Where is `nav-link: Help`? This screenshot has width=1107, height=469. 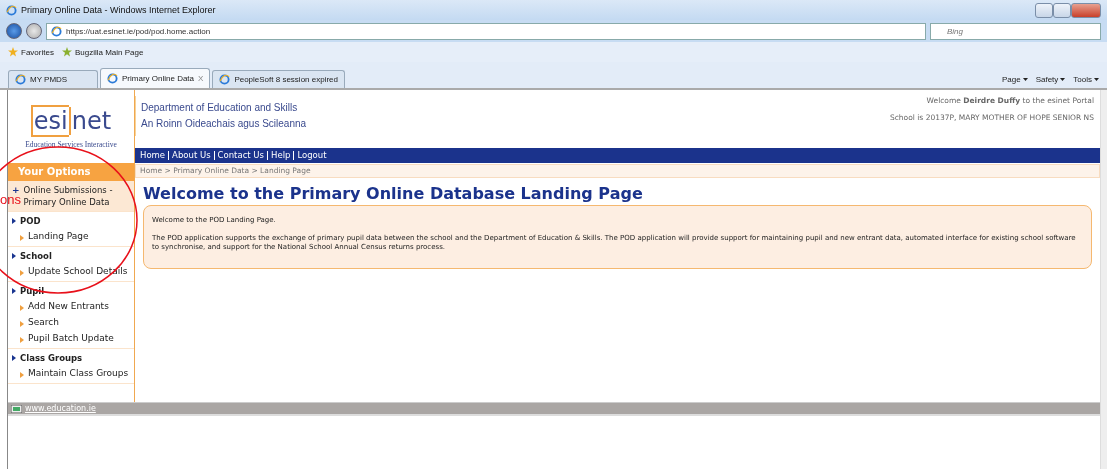 nav-link: Help is located at coordinates (280, 155).